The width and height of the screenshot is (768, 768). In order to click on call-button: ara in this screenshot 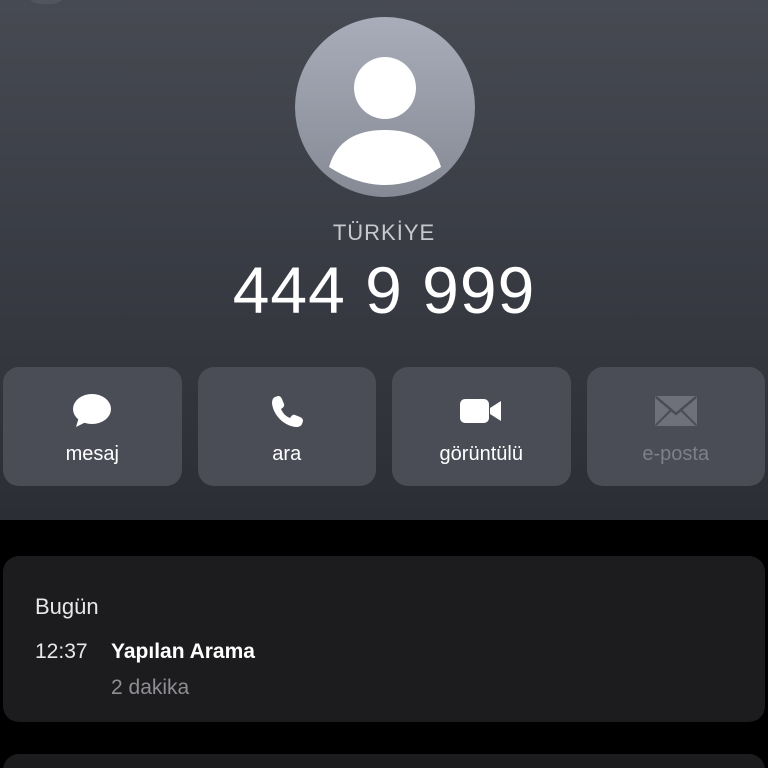, I will do `click(286, 426)`.